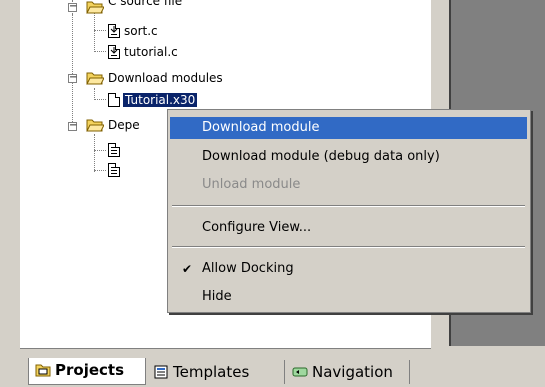 The height and width of the screenshot is (387, 545). I want to click on menu-item-unload-module: Unload module, so click(251, 184).